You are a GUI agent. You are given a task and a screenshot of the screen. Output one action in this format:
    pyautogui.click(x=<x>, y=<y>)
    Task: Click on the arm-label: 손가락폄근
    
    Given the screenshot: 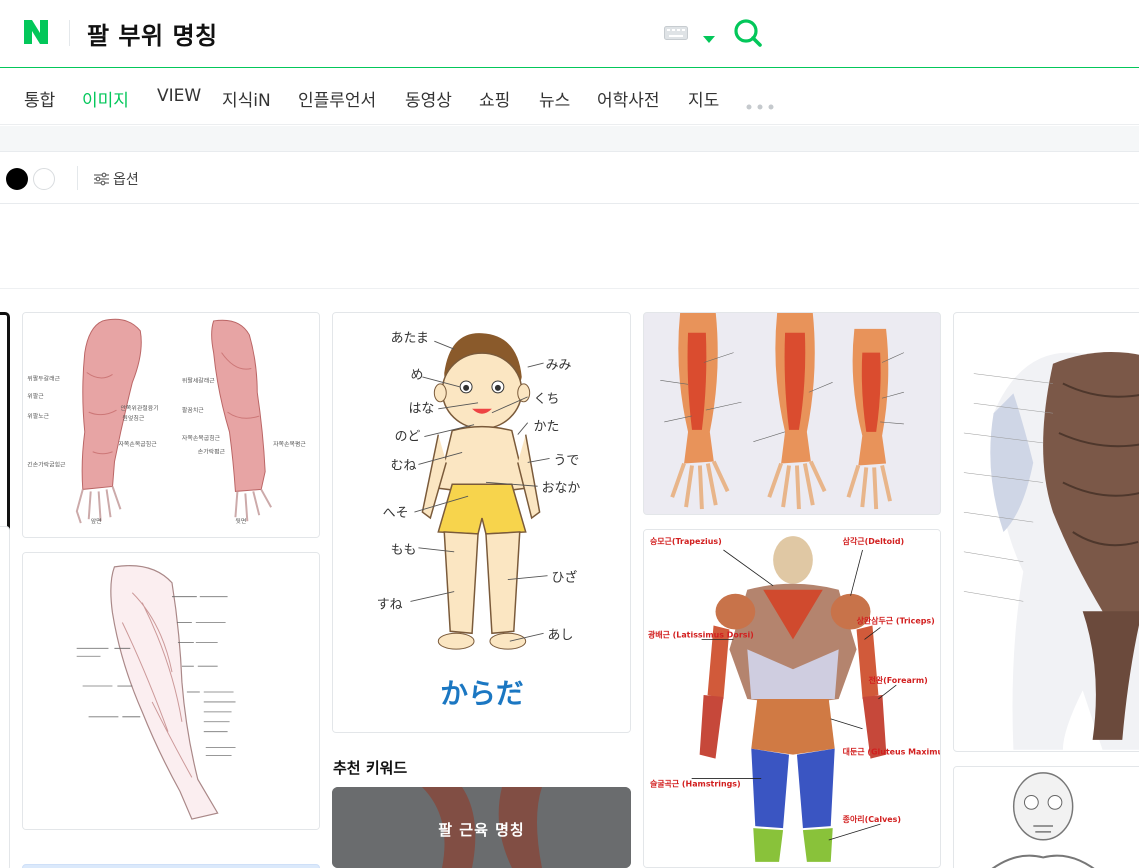 What is the action you would take?
    pyautogui.click(x=212, y=452)
    